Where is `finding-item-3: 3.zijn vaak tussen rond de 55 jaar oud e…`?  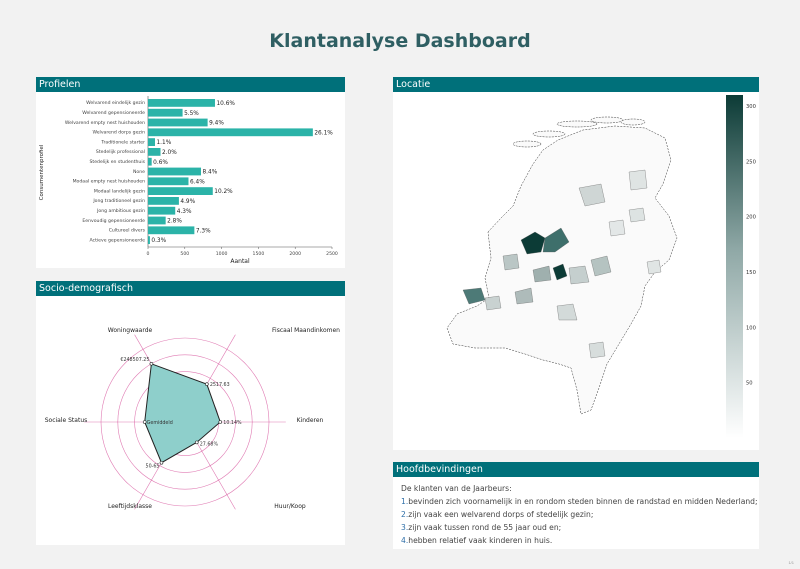 finding-item-3: 3.zijn vaak tussen rond de 55 jaar oud e… is located at coordinates (481, 527).